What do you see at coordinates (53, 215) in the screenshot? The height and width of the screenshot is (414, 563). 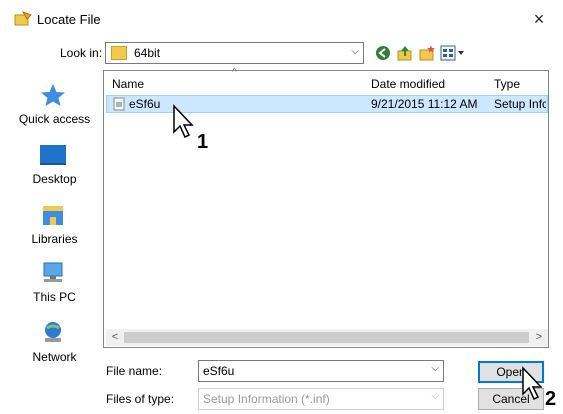 I see `libraries-icon` at bounding box center [53, 215].